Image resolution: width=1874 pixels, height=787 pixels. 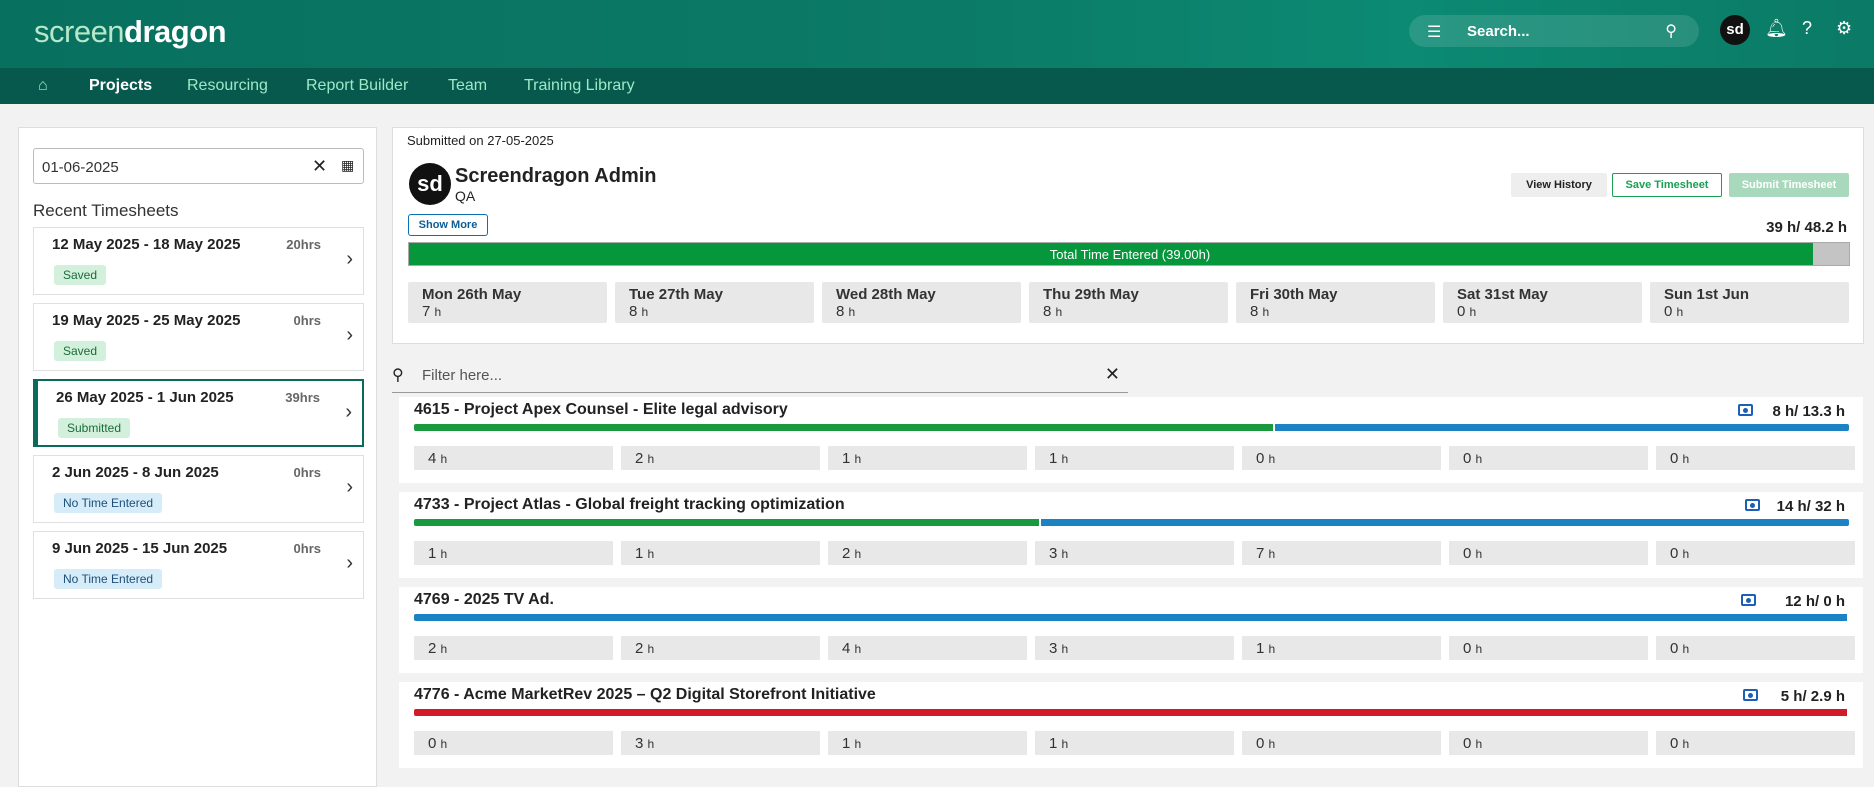 What do you see at coordinates (1554, 31) in the screenshot?
I see `global-search: ☰ Search... ⚲` at bounding box center [1554, 31].